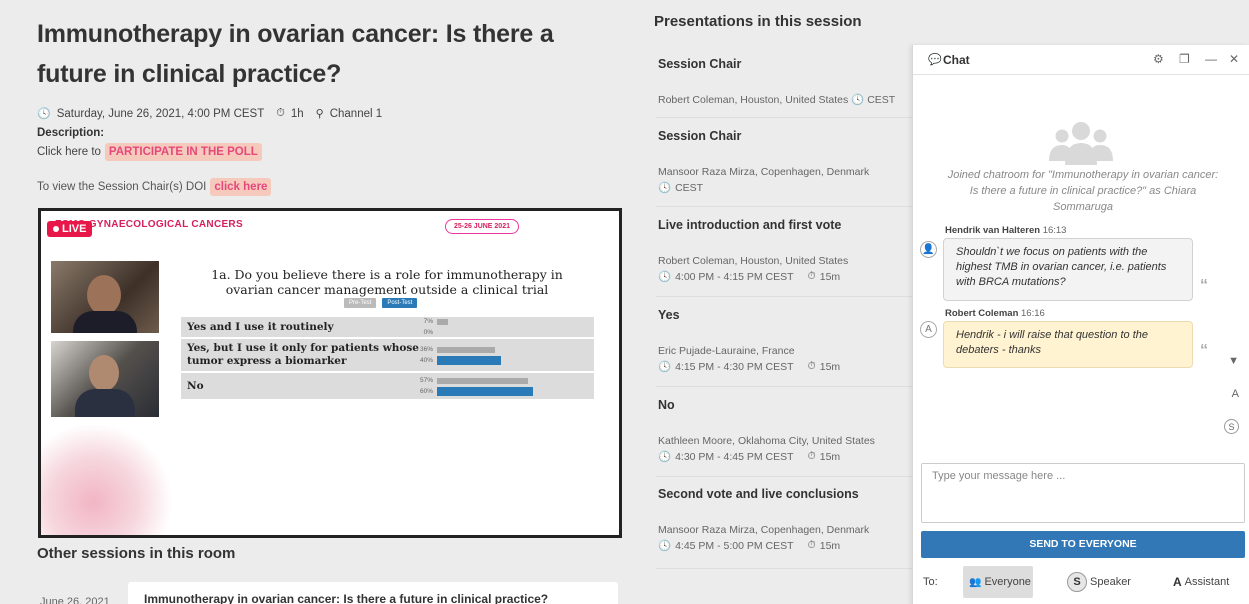 This screenshot has height=604, width=1249. I want to click on presentation-time: 4:45 PM - 5:00 PM CEST, so click(734, 545).